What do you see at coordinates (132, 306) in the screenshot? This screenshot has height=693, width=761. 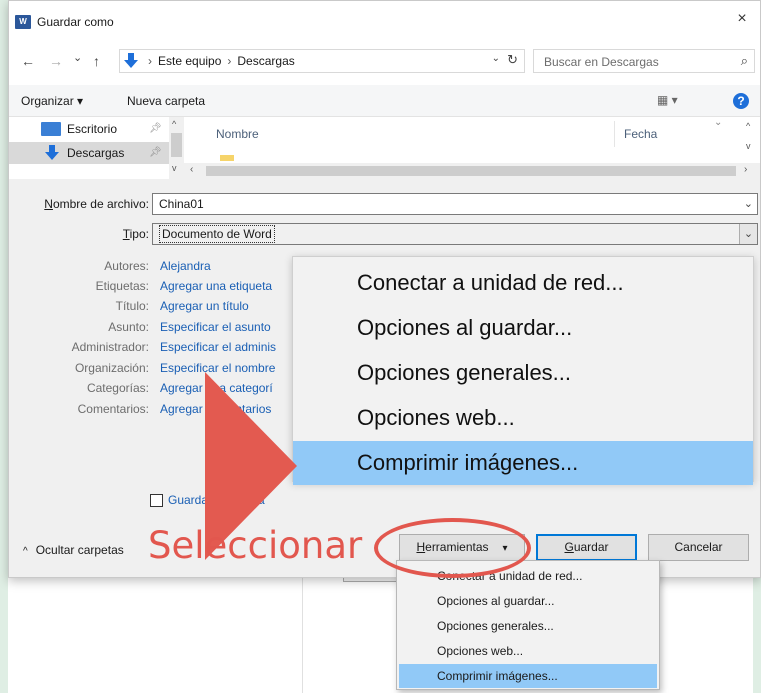 I see `meta-label-titulo: Título:` at bounding box center [132, 306].